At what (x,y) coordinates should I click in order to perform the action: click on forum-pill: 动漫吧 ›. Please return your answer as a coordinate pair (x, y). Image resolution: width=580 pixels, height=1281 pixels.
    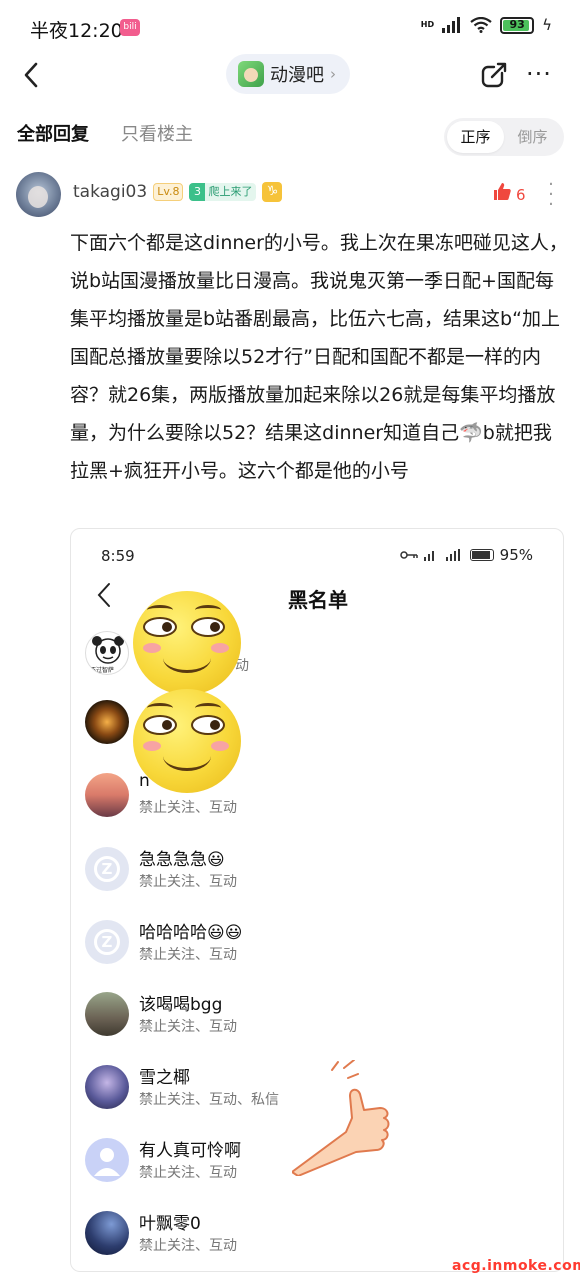
    Looking at the image, I should click on (288, 74).